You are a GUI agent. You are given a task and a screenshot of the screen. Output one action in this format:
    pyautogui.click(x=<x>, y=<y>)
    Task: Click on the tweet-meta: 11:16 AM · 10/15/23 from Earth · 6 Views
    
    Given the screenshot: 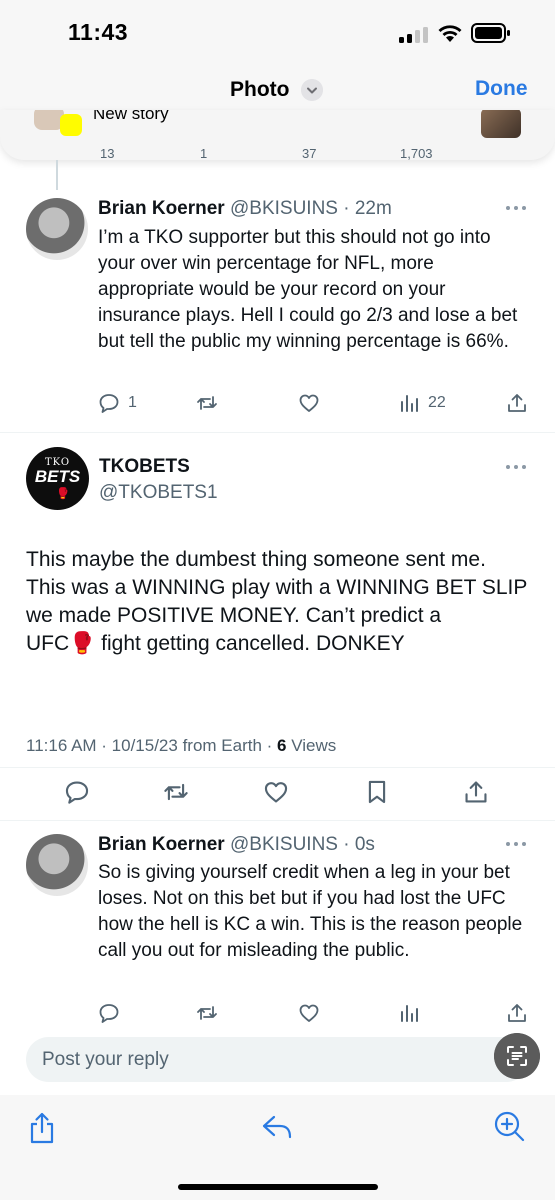 What is the action you would take?
    pyautogui.click(x=181, y=746)
    